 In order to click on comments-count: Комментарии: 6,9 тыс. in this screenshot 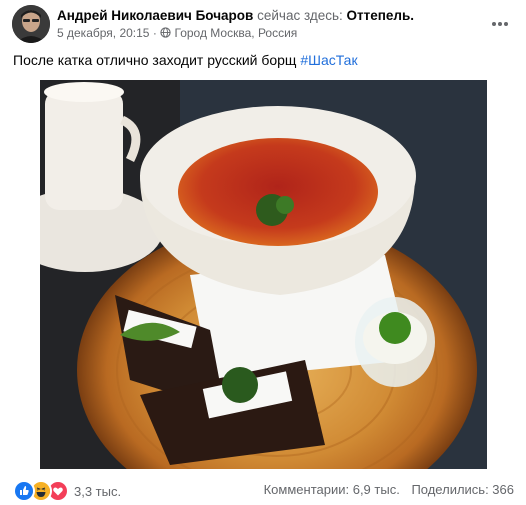, I will do `click(332, 489)`.